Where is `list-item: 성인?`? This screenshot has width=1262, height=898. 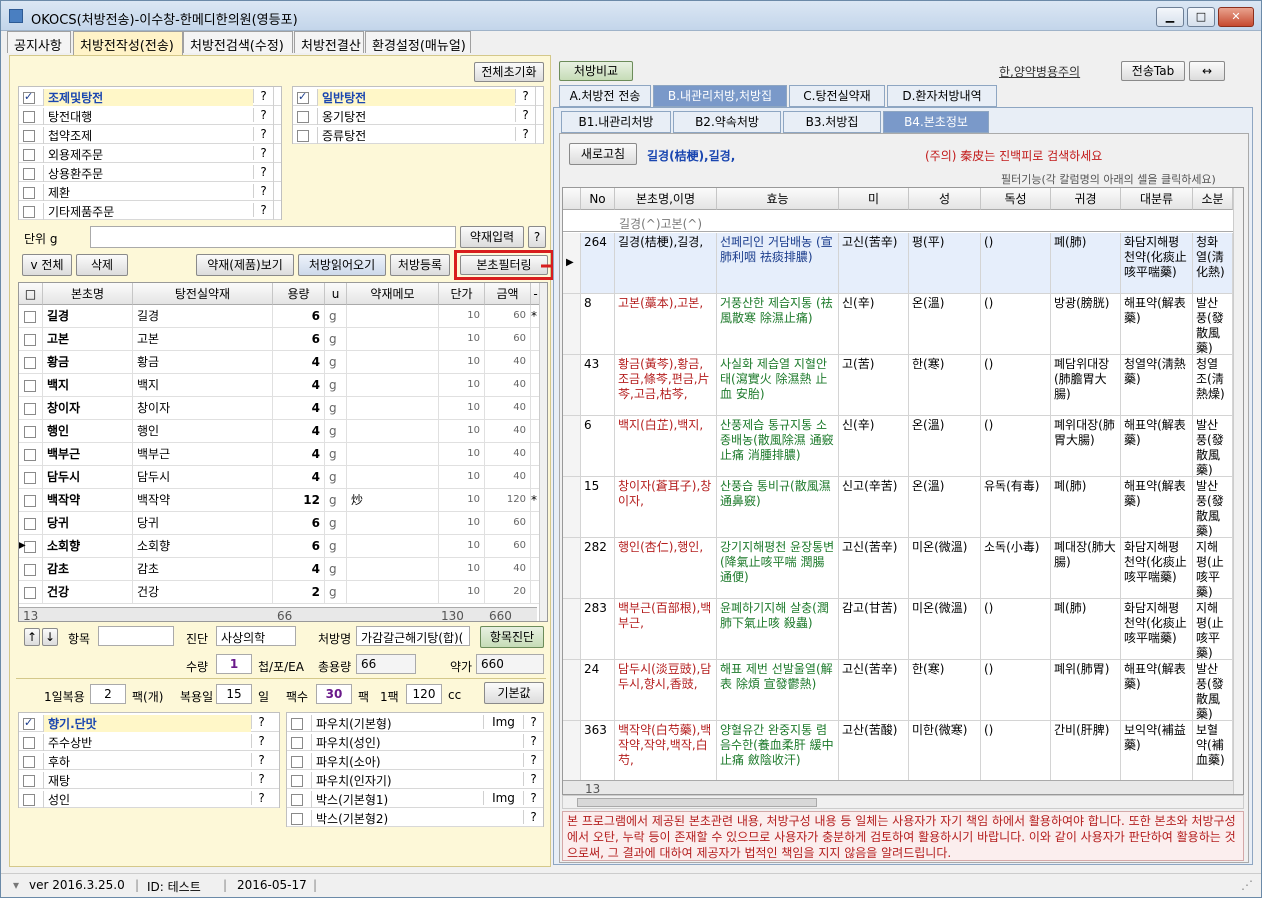
list-item: 성인? is located at coordinates (149, 798).